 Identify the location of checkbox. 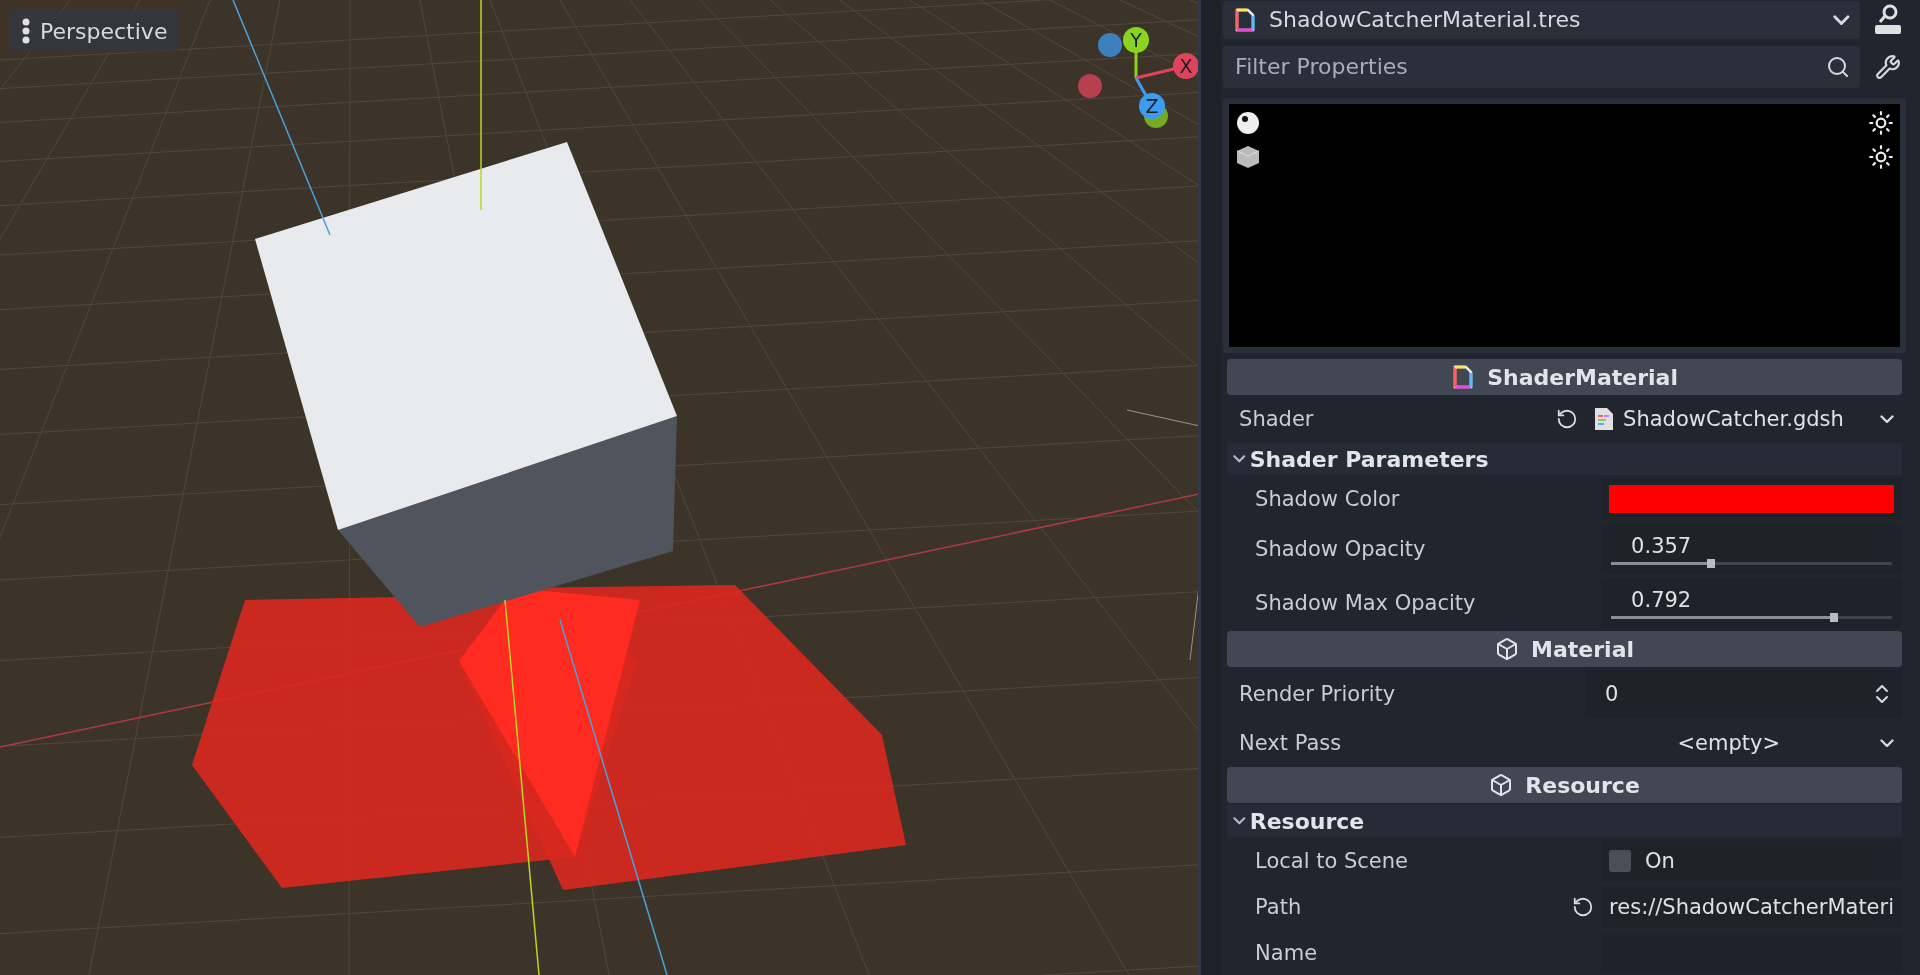
(1620, 861).